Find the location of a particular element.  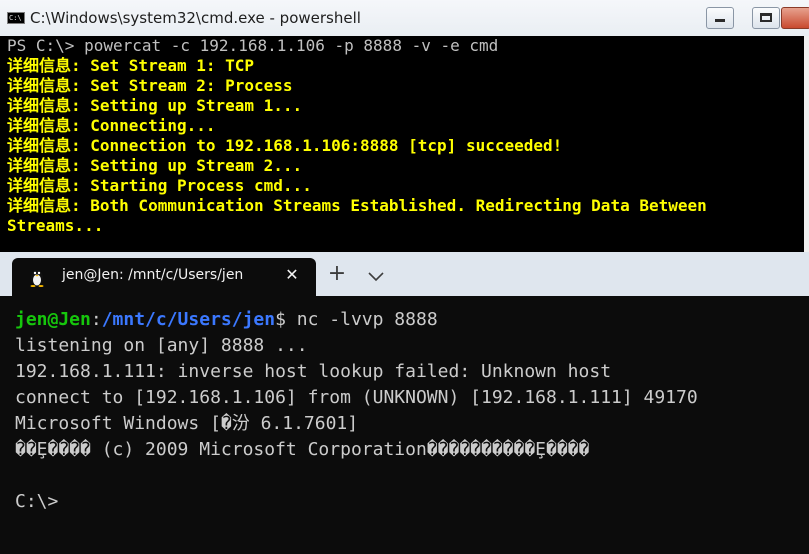

minimize-icon is located at coordinates (720, 20).